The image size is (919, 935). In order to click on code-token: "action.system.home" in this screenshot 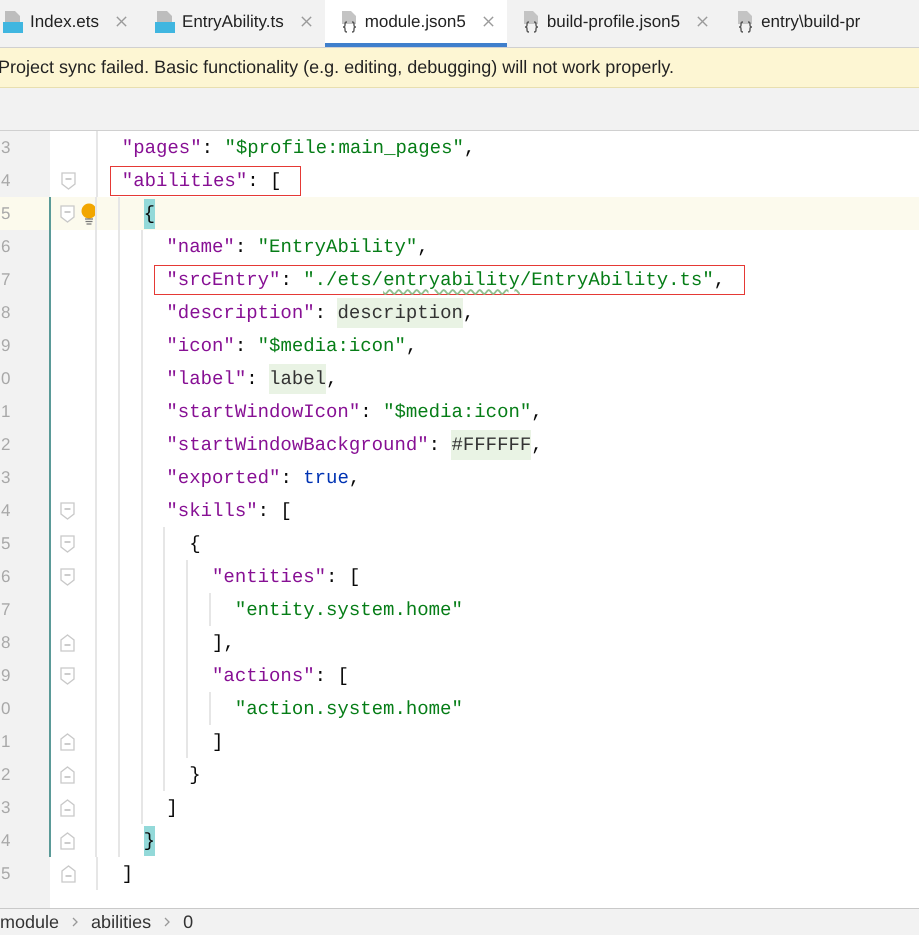, I will do `click(348, 709)`.